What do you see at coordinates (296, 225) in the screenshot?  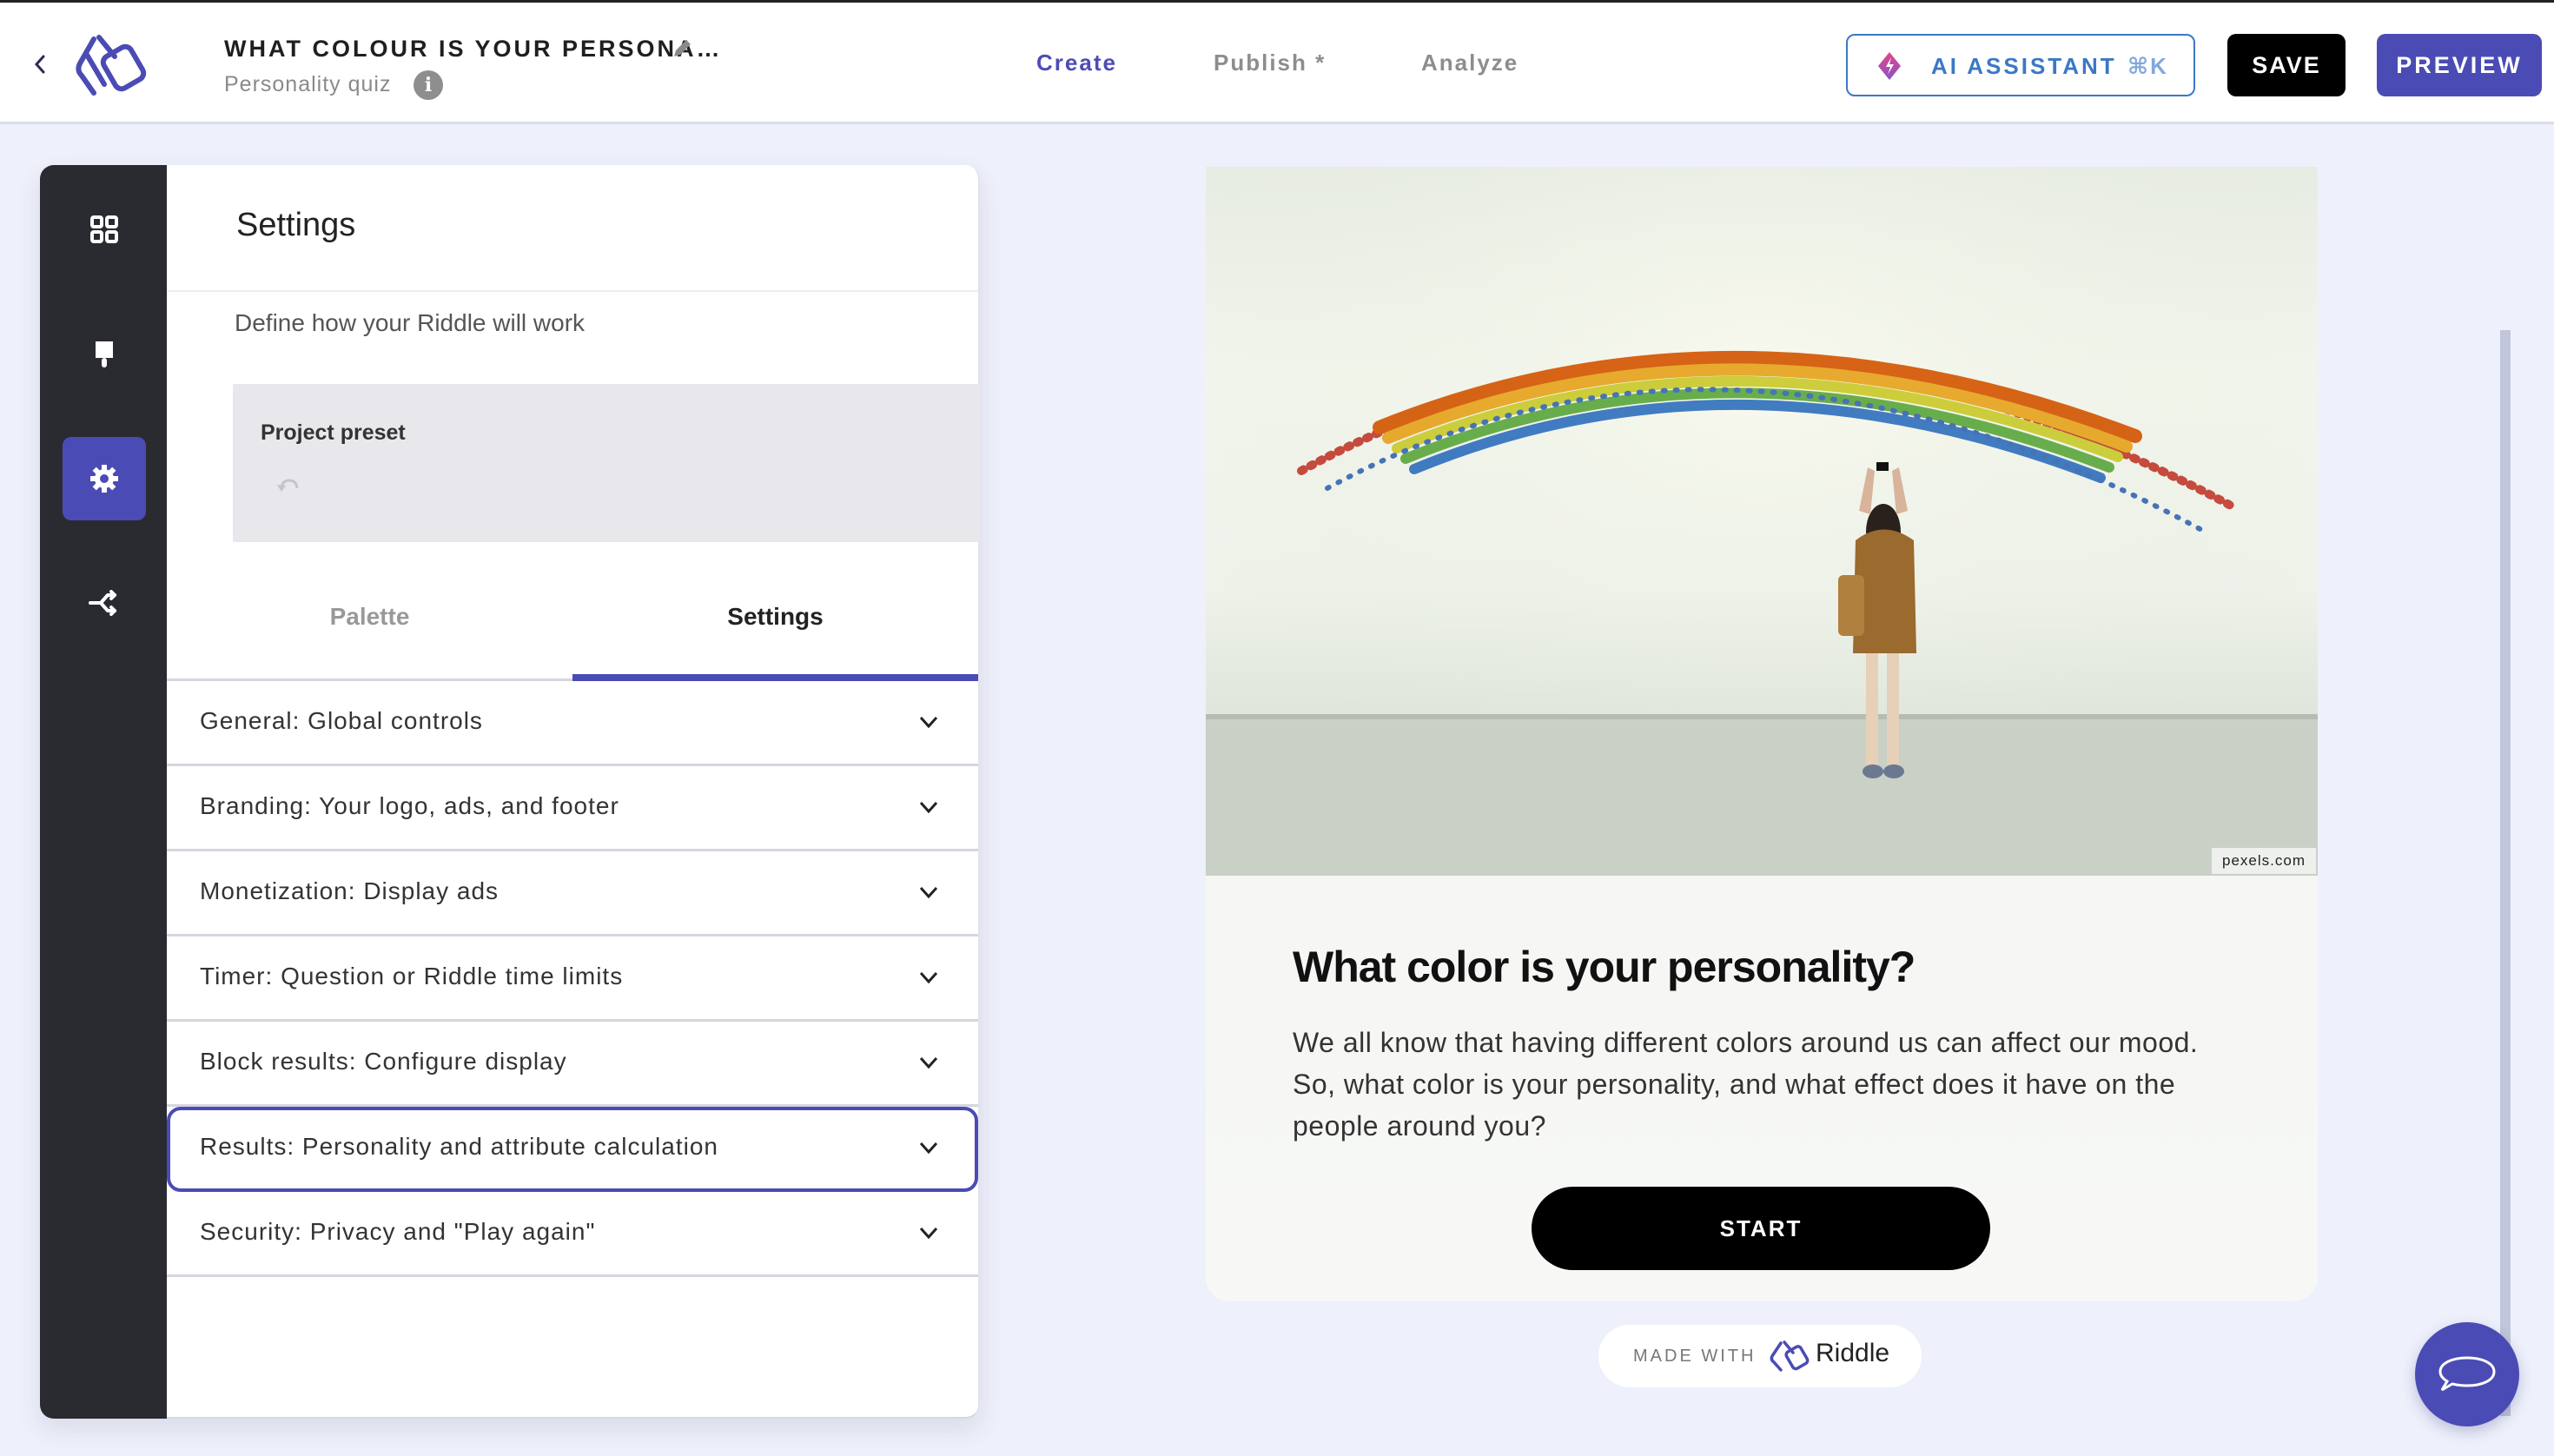 I see `panel-title: Settings` at bounding box center [296, 225].